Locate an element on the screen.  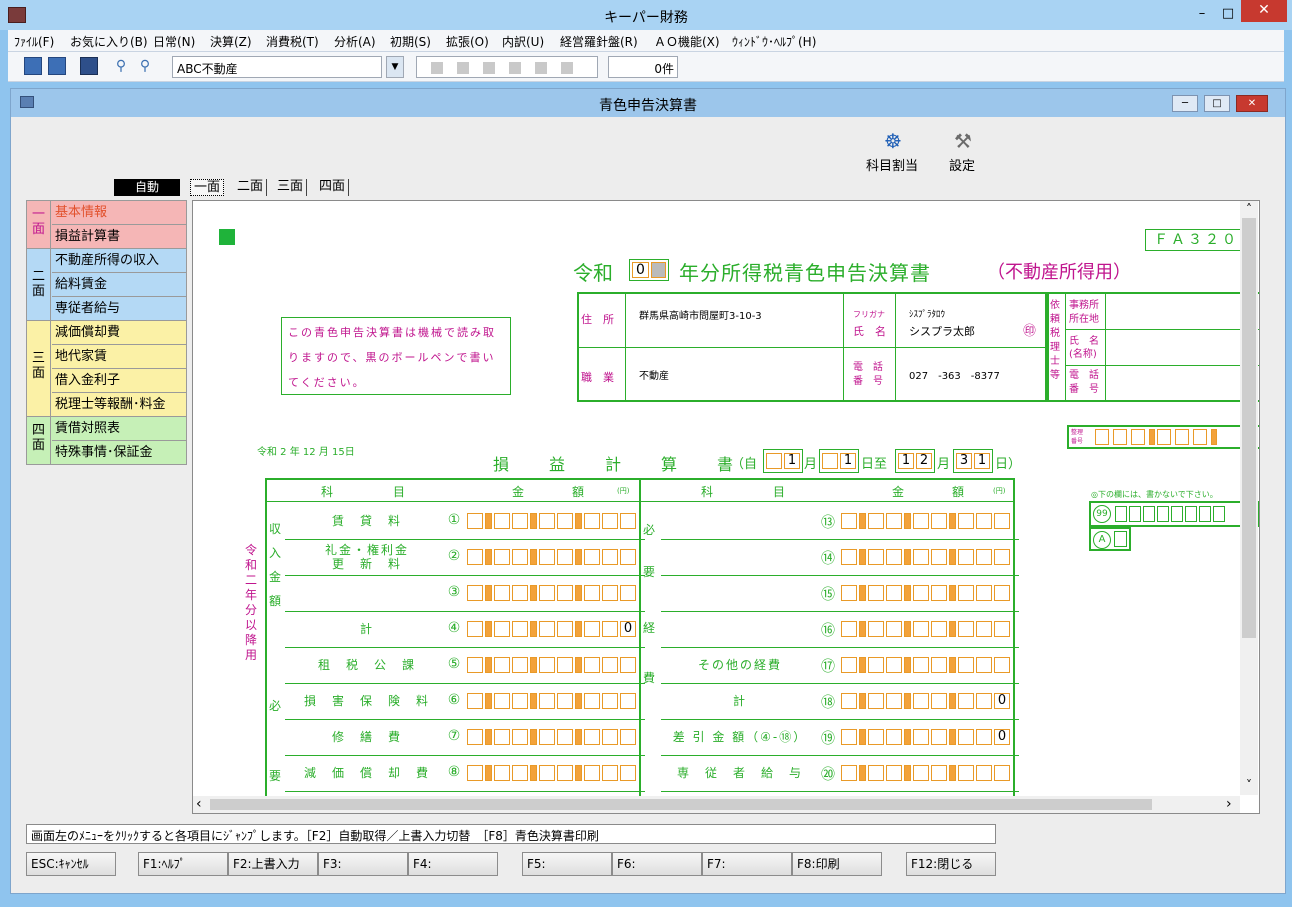
child-close-button: ✕ is located at coordinates (1252, 103).